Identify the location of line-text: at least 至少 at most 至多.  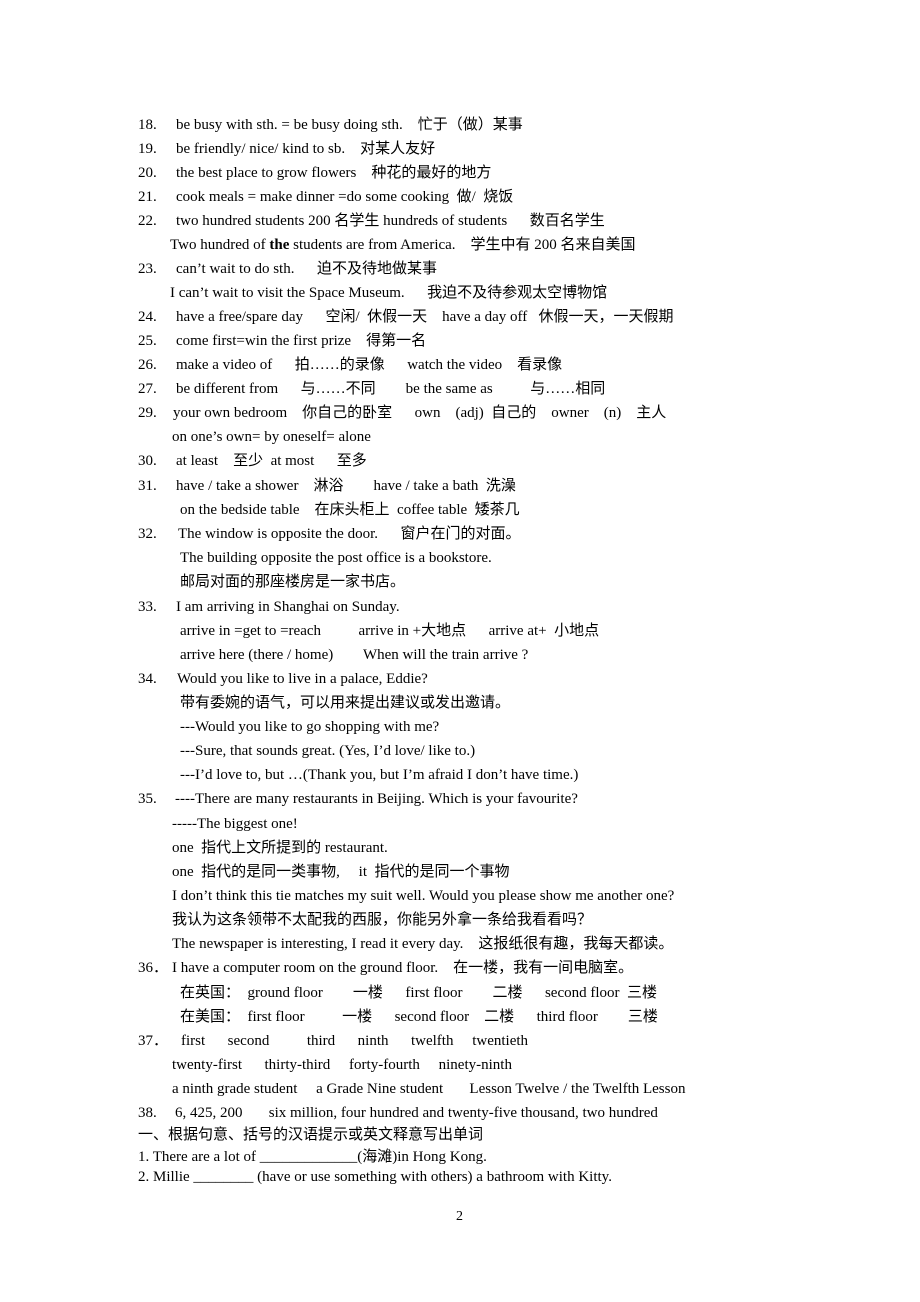
(271, 461).